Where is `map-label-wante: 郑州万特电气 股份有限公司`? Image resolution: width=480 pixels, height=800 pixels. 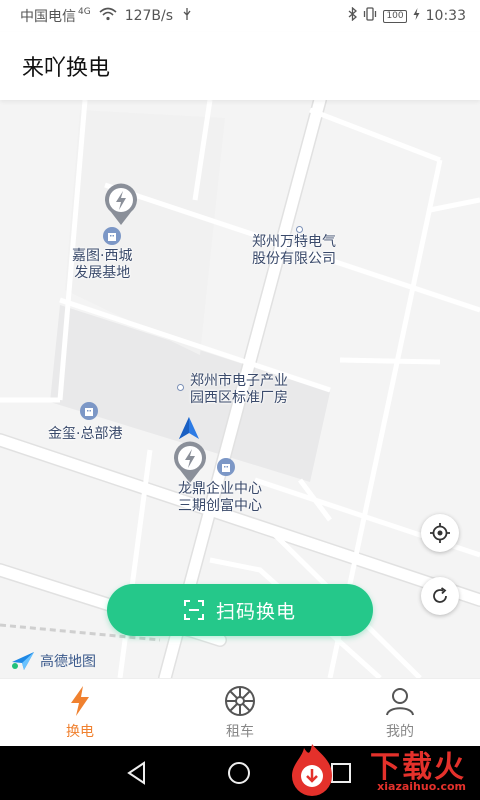 map-label-wante: 郑州万特电气 股份有限公司 is located at coordinates (294, 251).